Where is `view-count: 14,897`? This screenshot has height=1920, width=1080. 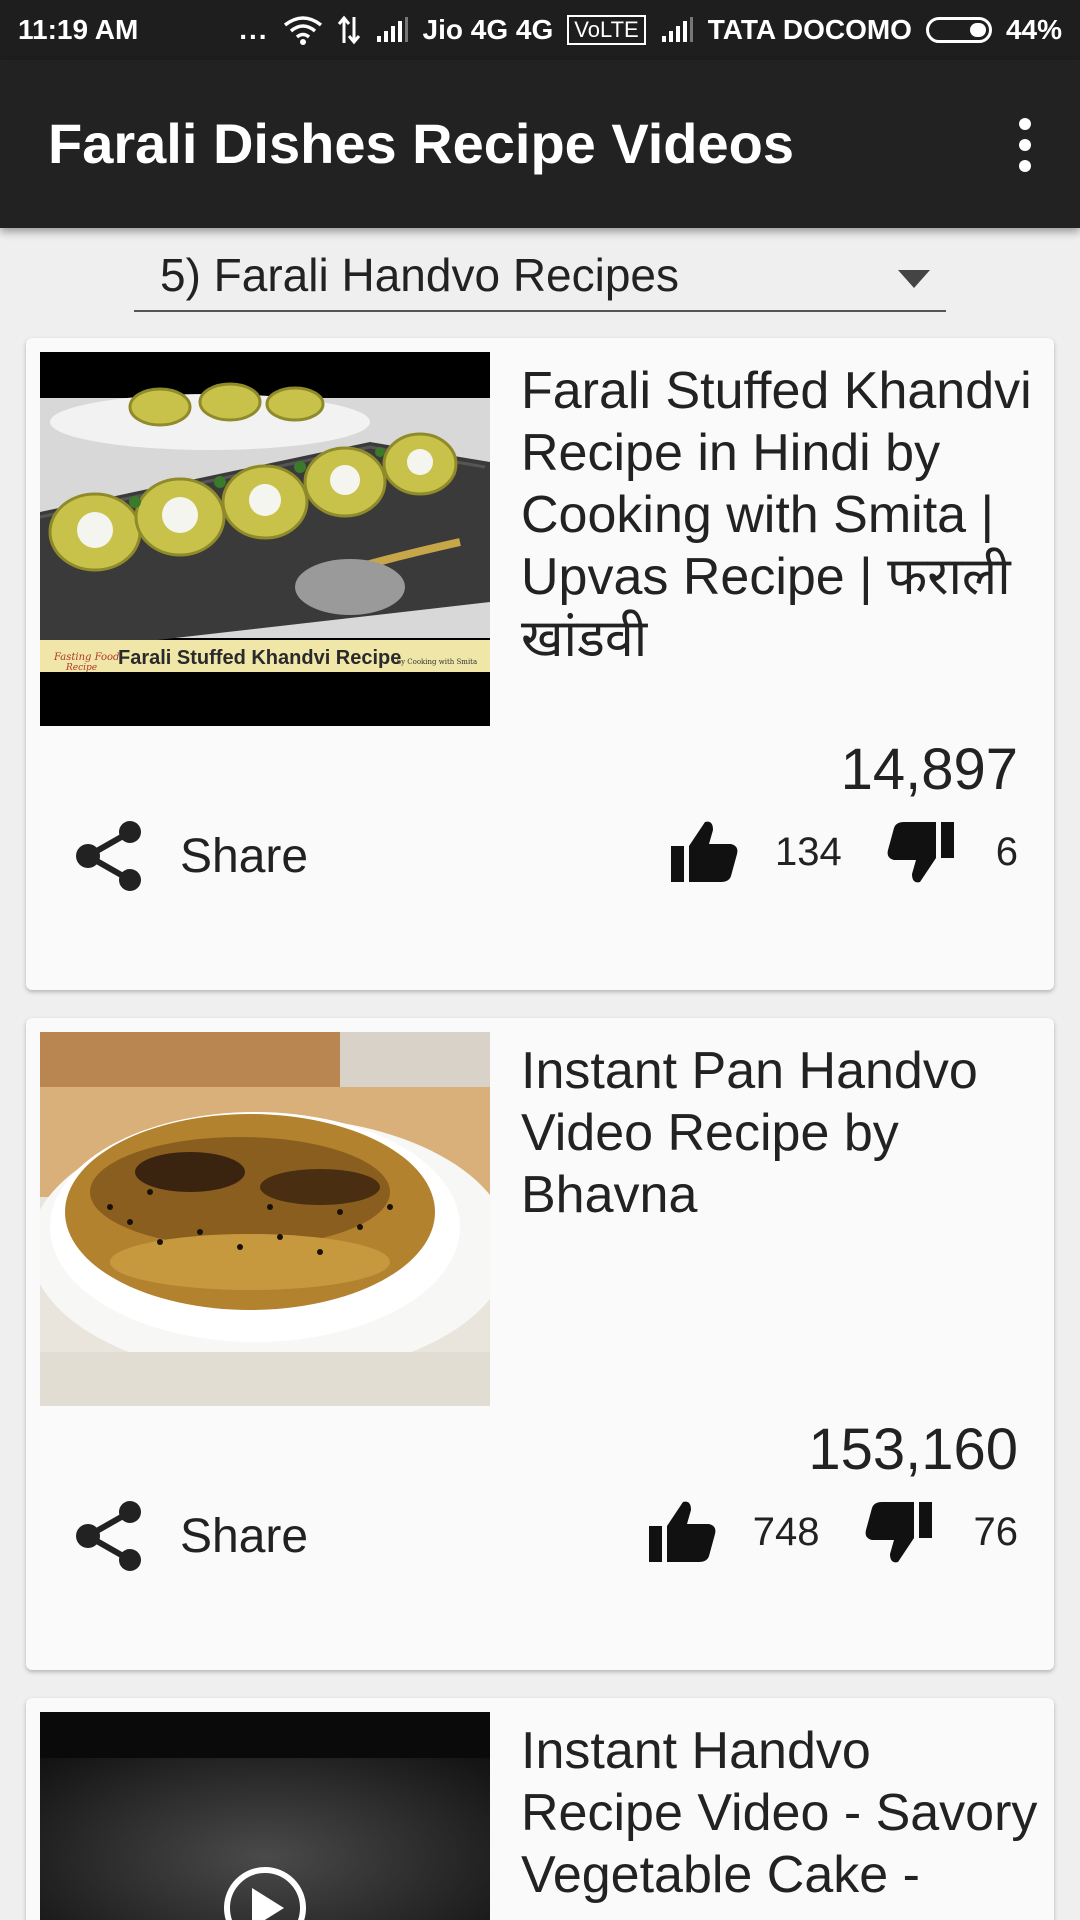
view-count: 14,897 is located at coordinates (929, 769).